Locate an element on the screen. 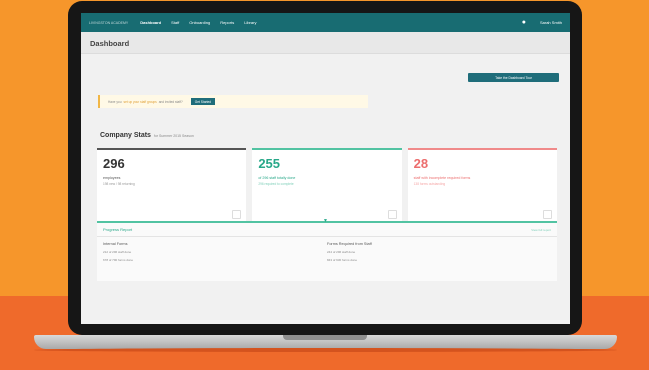 The height and width of the screenshot is (370, 649). user-icon: ● is located at coordinates (524, 22).